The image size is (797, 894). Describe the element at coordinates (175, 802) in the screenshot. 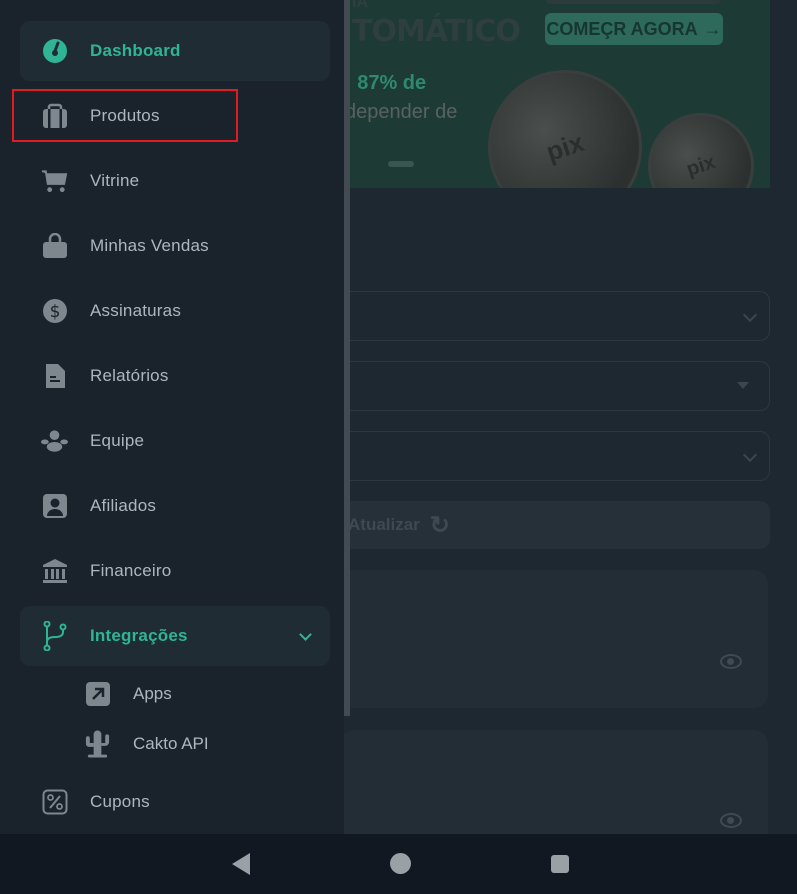

I see `sidebar-item-cupons: Cupons` at that location.